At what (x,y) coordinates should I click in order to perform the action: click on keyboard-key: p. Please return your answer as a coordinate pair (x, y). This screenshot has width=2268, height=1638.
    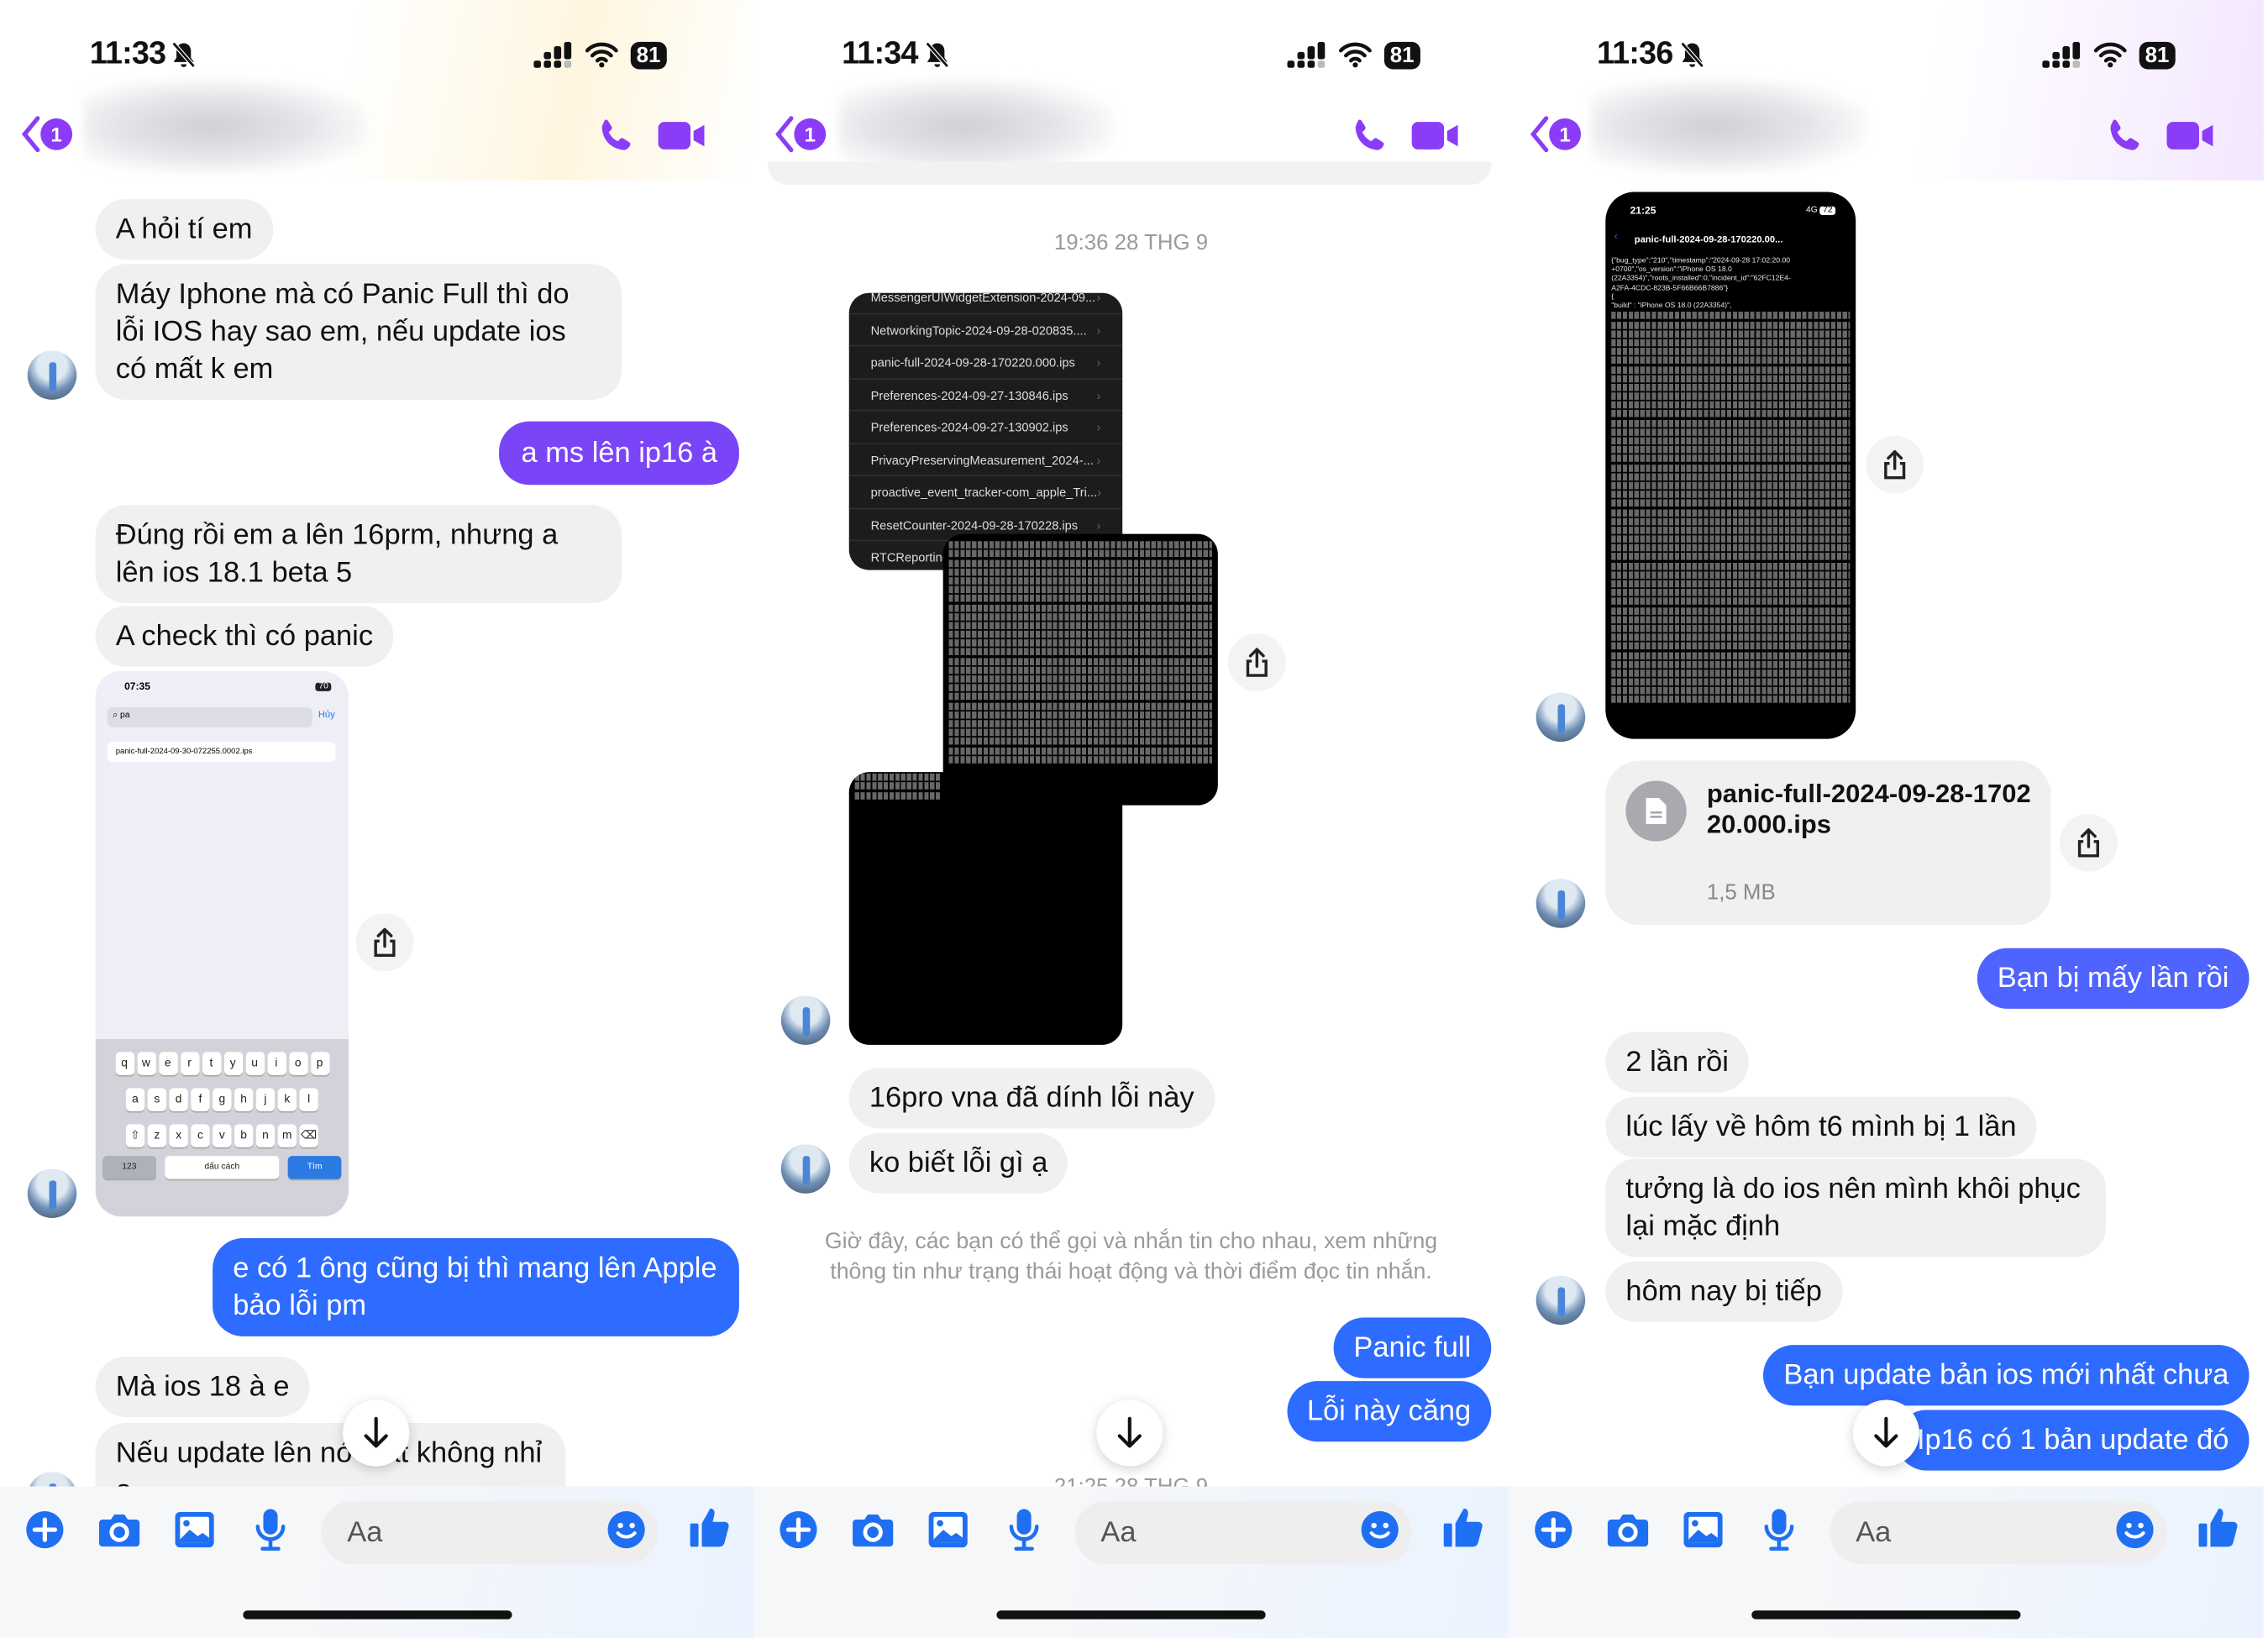
    Looking at the image, I should click on (319, 1063).